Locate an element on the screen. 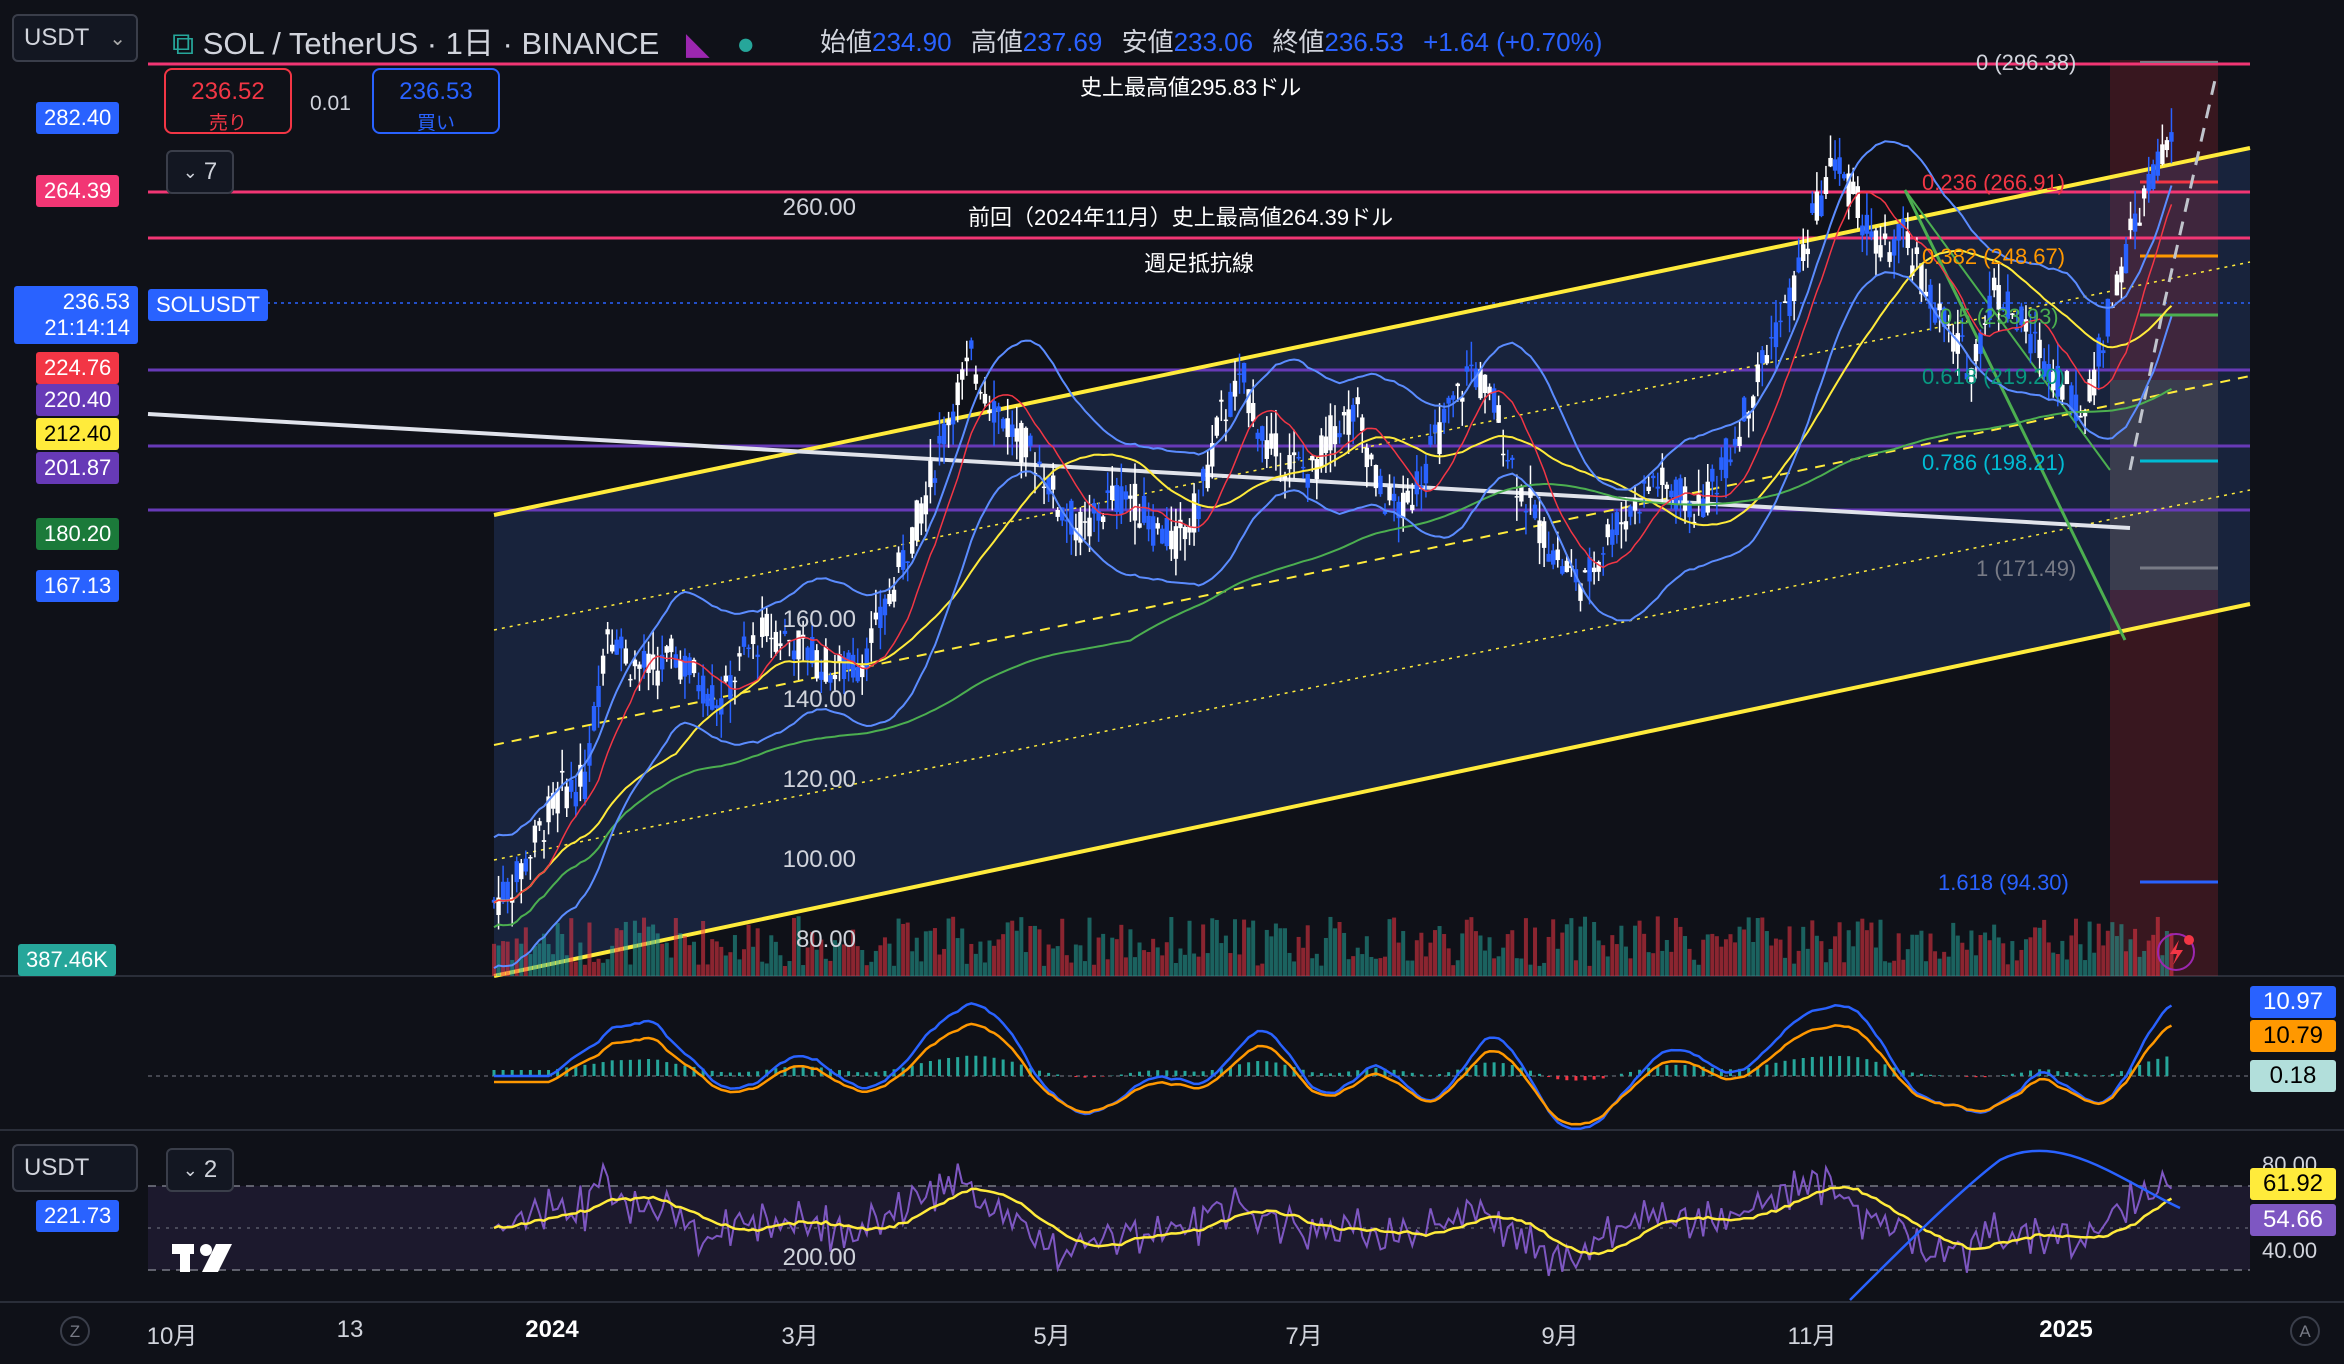 The width and height of the screenshot is (2344, 1364). log-scale-button: A is located at coordinates (2305, 1331).